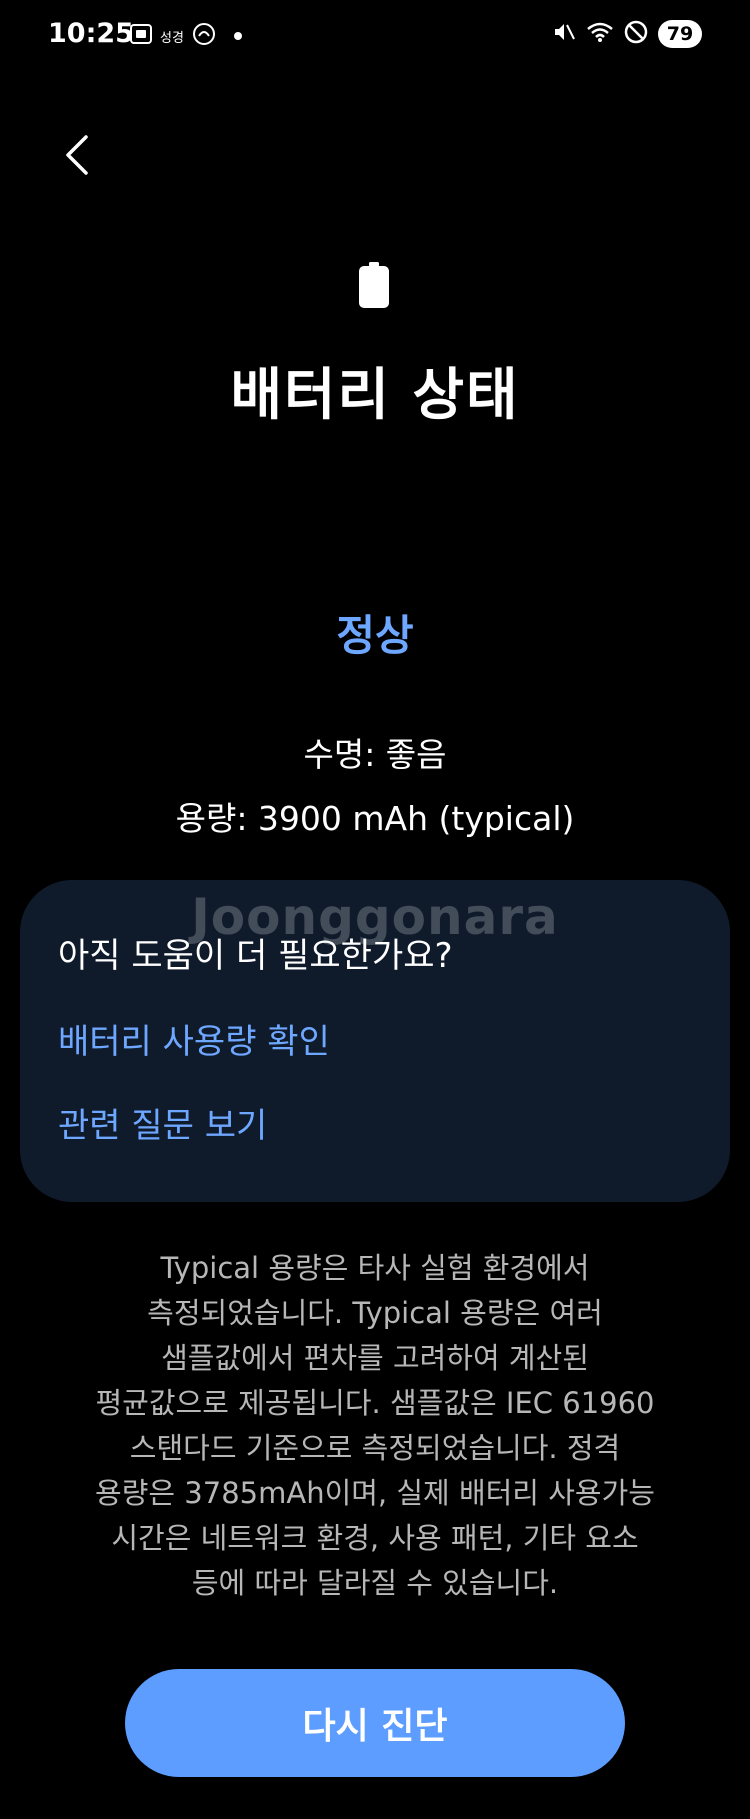 The width and height of the screenshot is (750, 1819). Describe the element at coordinates (375, 1358) in the screenshot. I see `disclaimer-line: 샘플값에서 편차를 고려하여 계산된` at that location.